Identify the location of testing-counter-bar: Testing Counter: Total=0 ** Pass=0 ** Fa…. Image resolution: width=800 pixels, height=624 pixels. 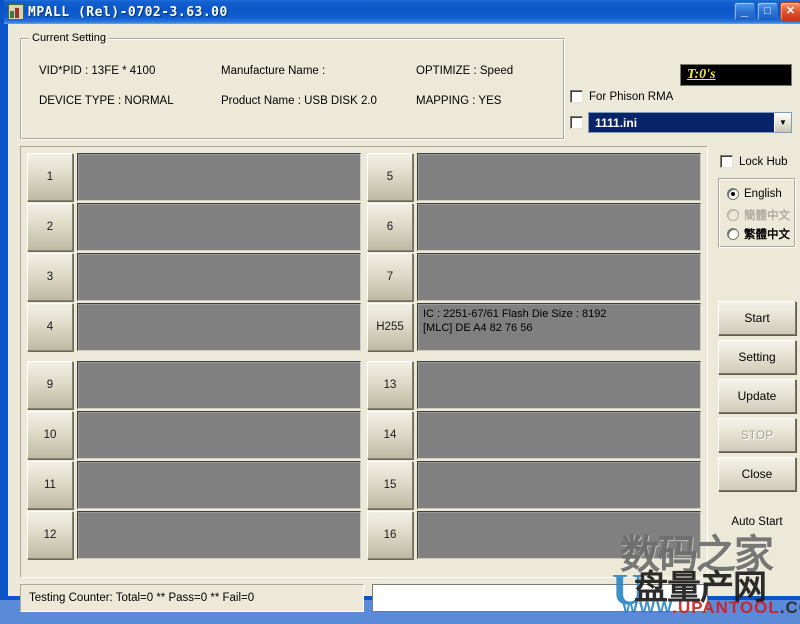
(192, 598).